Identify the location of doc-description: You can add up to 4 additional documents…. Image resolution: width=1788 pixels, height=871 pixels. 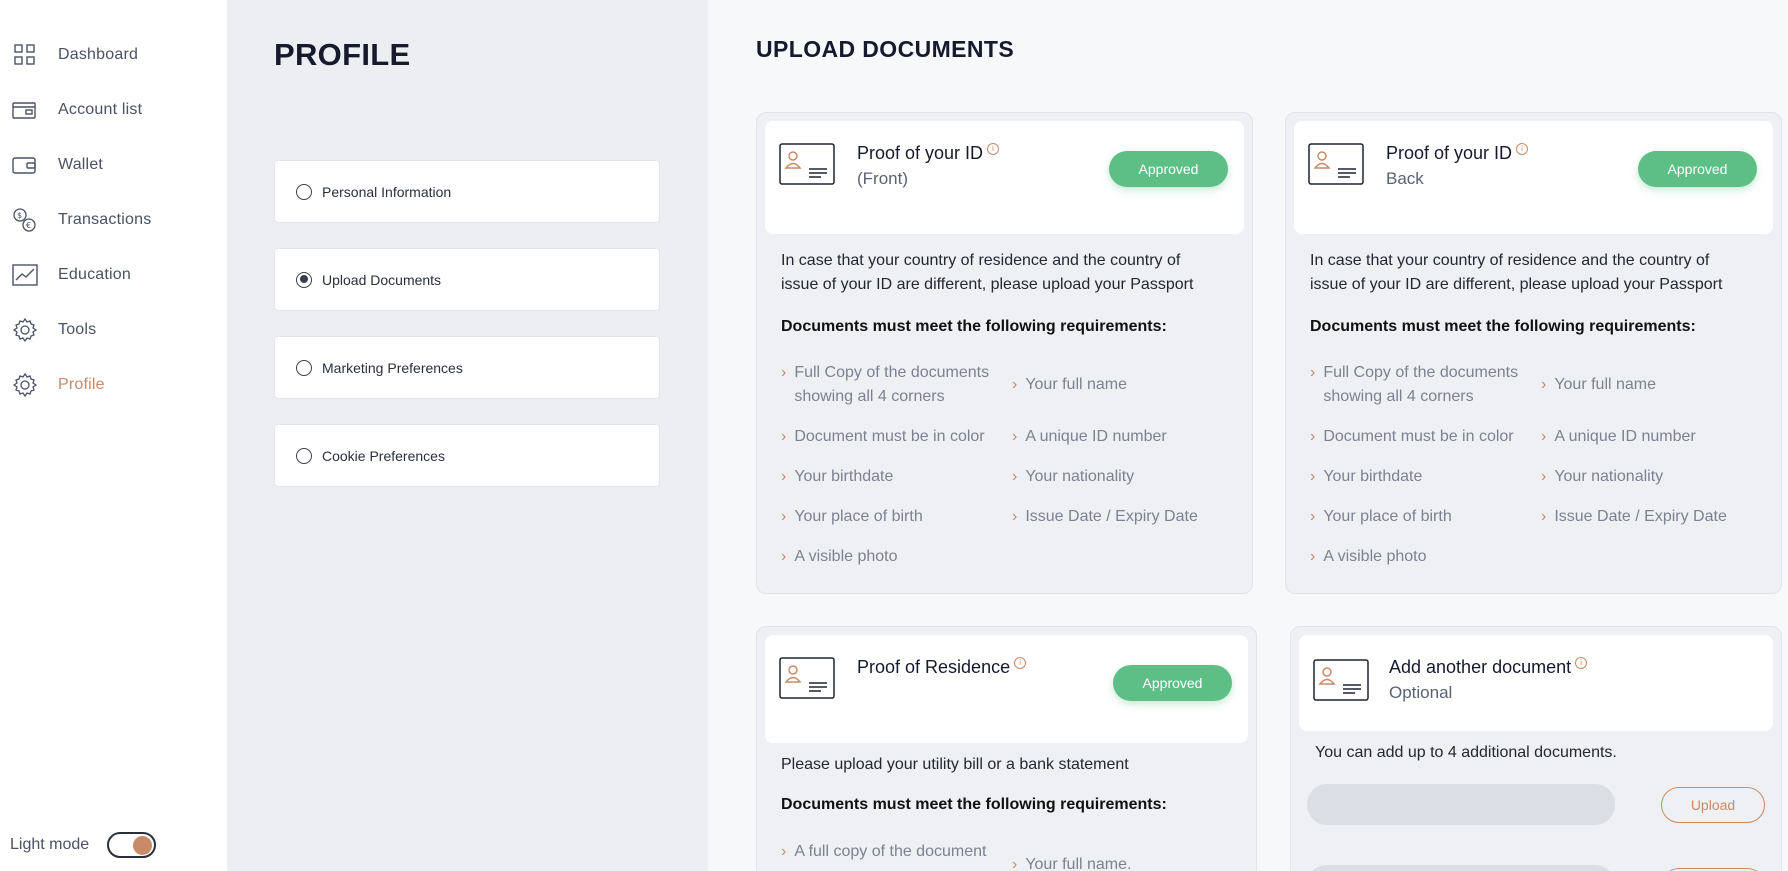
(1466, 752).